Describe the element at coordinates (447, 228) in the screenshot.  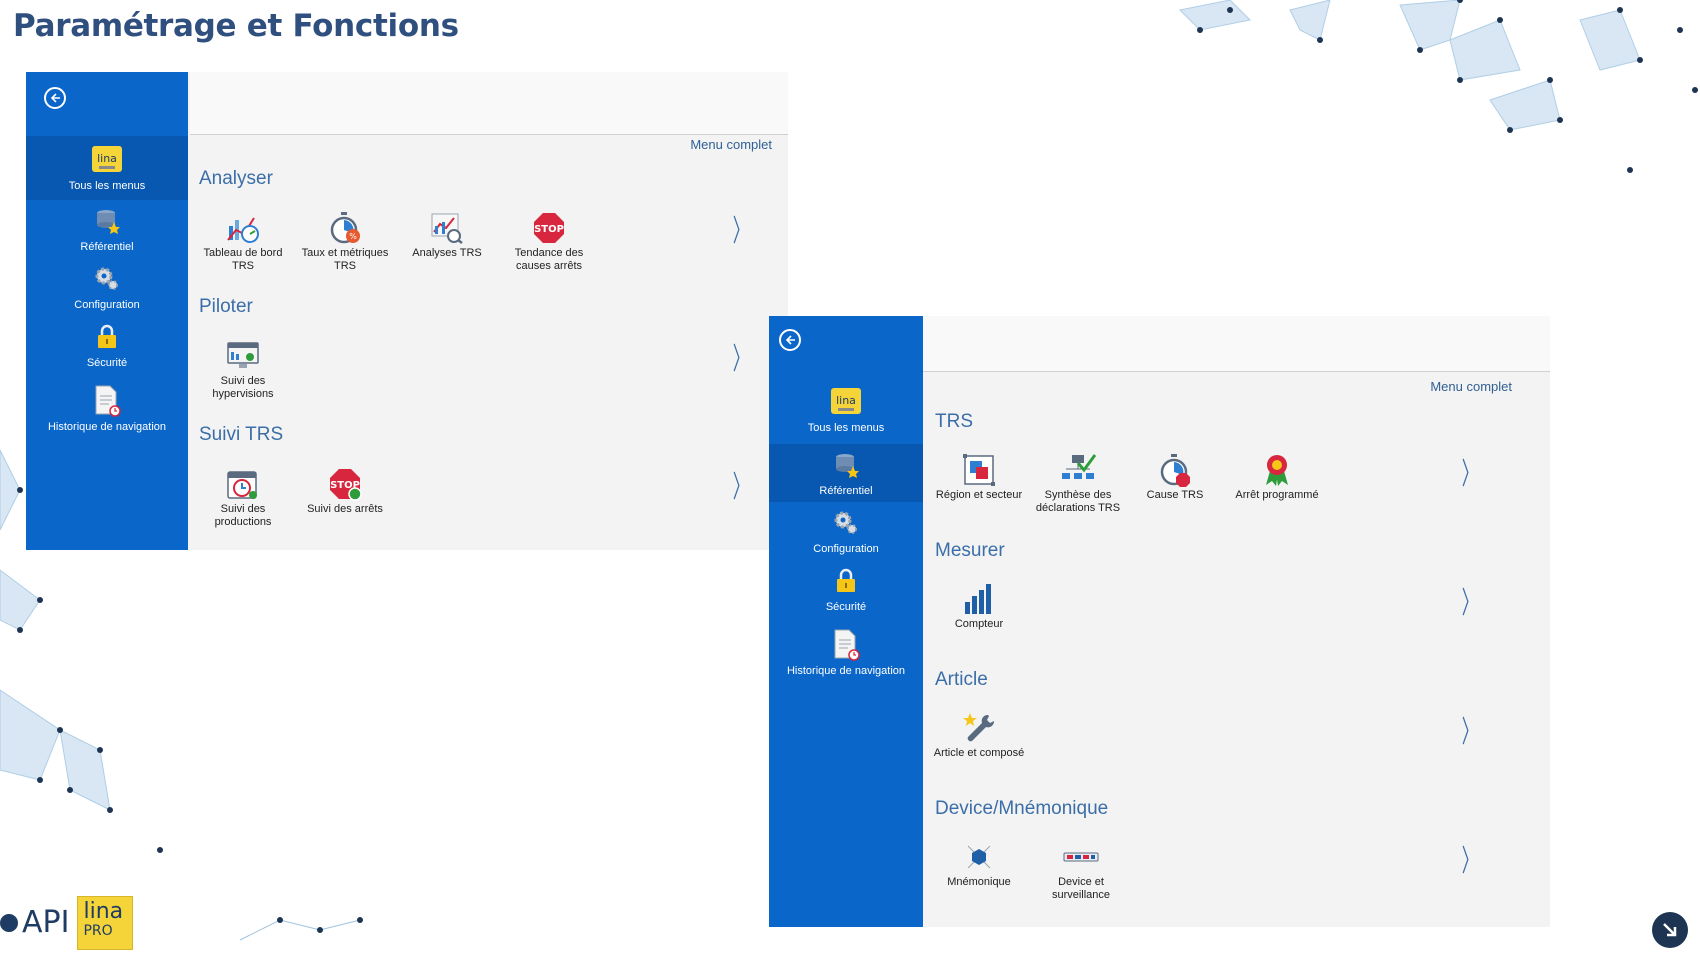
I see `chart-analysis-icon` at that location.